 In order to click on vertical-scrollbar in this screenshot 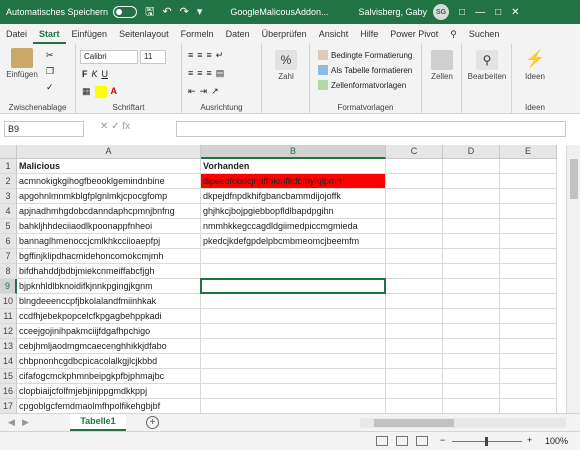, I will do `click(573, 279)`.